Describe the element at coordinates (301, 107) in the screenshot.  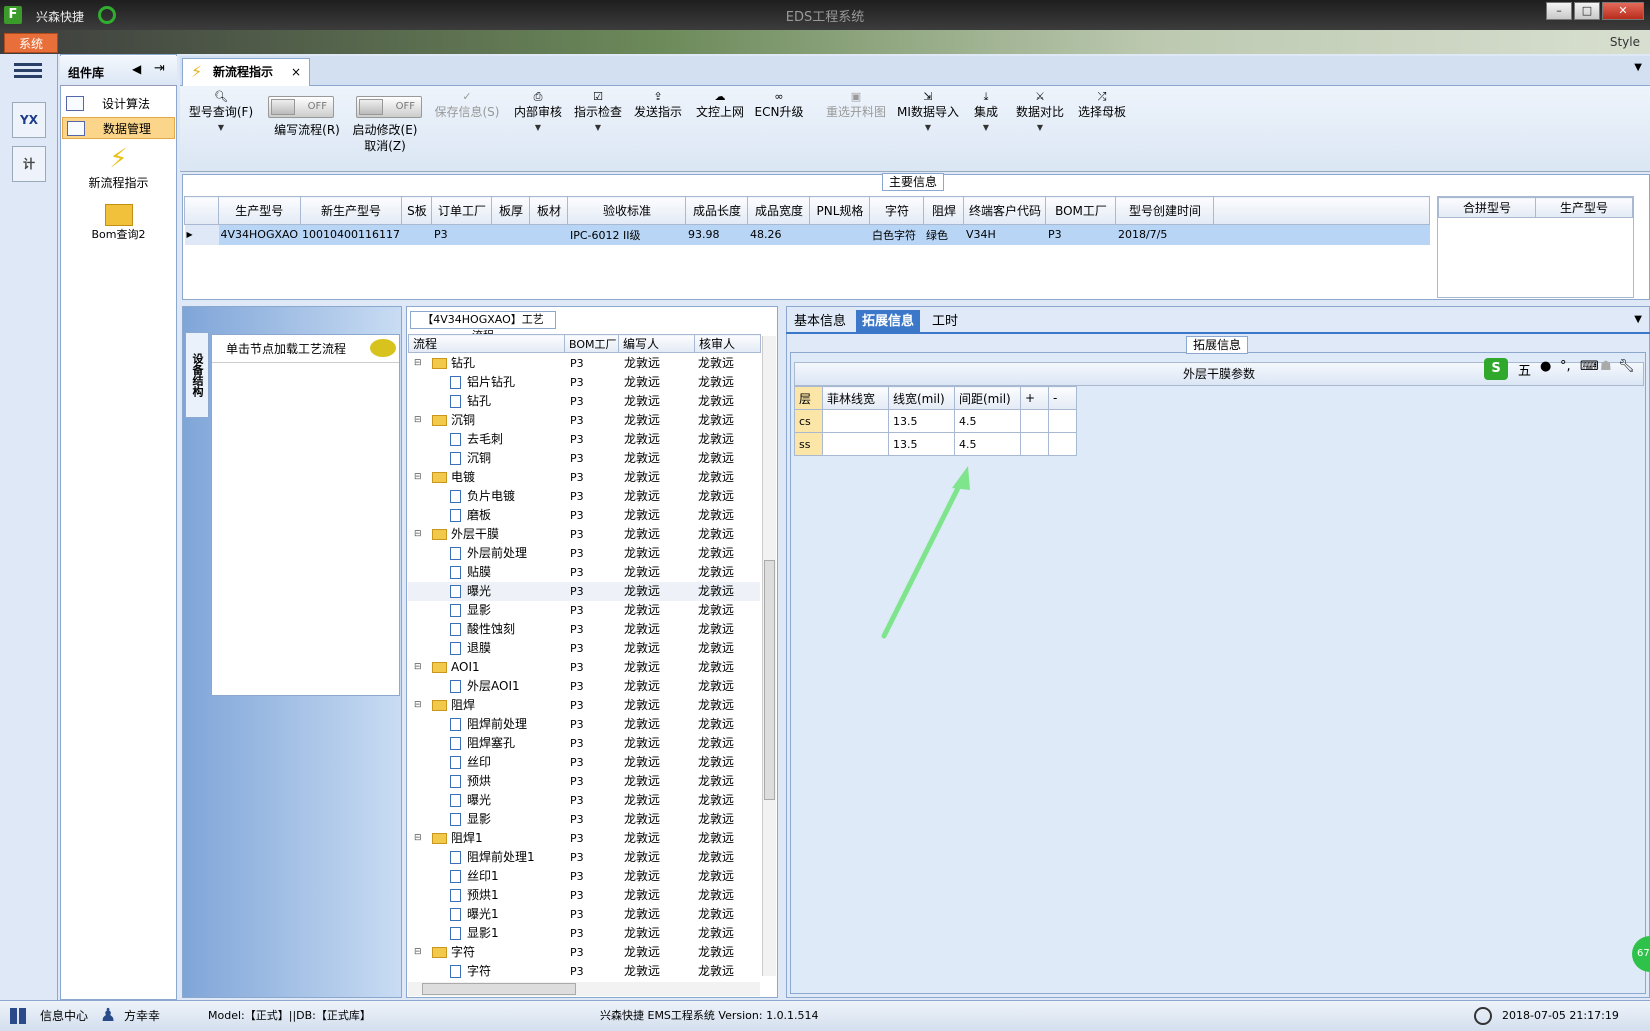
I see `edit-flow-toggle: OFF` at that location.